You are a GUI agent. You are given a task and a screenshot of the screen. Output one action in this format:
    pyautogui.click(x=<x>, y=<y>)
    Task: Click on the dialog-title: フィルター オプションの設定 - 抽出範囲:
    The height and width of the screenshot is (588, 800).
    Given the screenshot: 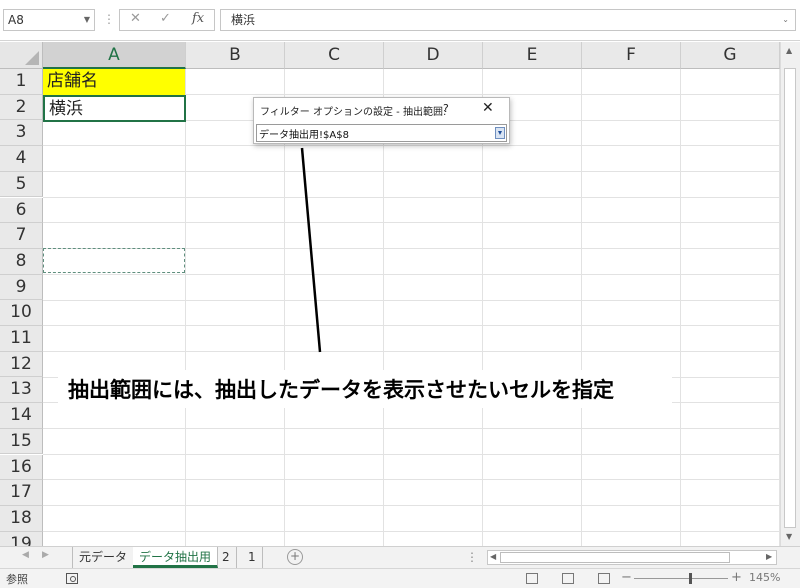 What is the action you would take?
    pyautogui.click(x=353, y=112)
    